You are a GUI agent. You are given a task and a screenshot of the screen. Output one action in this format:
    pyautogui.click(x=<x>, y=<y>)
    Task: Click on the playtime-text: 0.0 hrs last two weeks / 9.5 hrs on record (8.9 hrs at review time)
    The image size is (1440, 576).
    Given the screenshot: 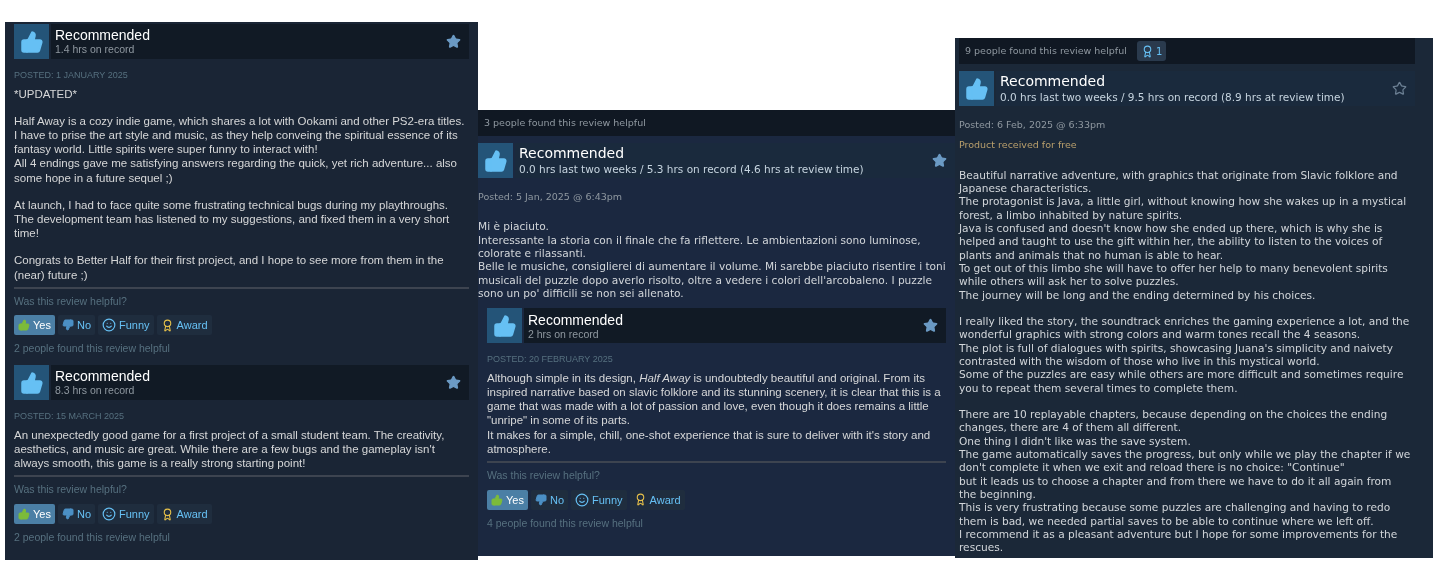 What is the action you would take?
    pyautogui.click(x=1172, y=97)
    